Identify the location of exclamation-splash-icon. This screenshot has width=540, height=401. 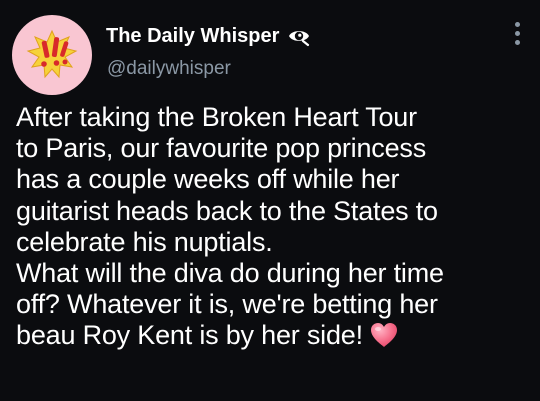
(52, 54).